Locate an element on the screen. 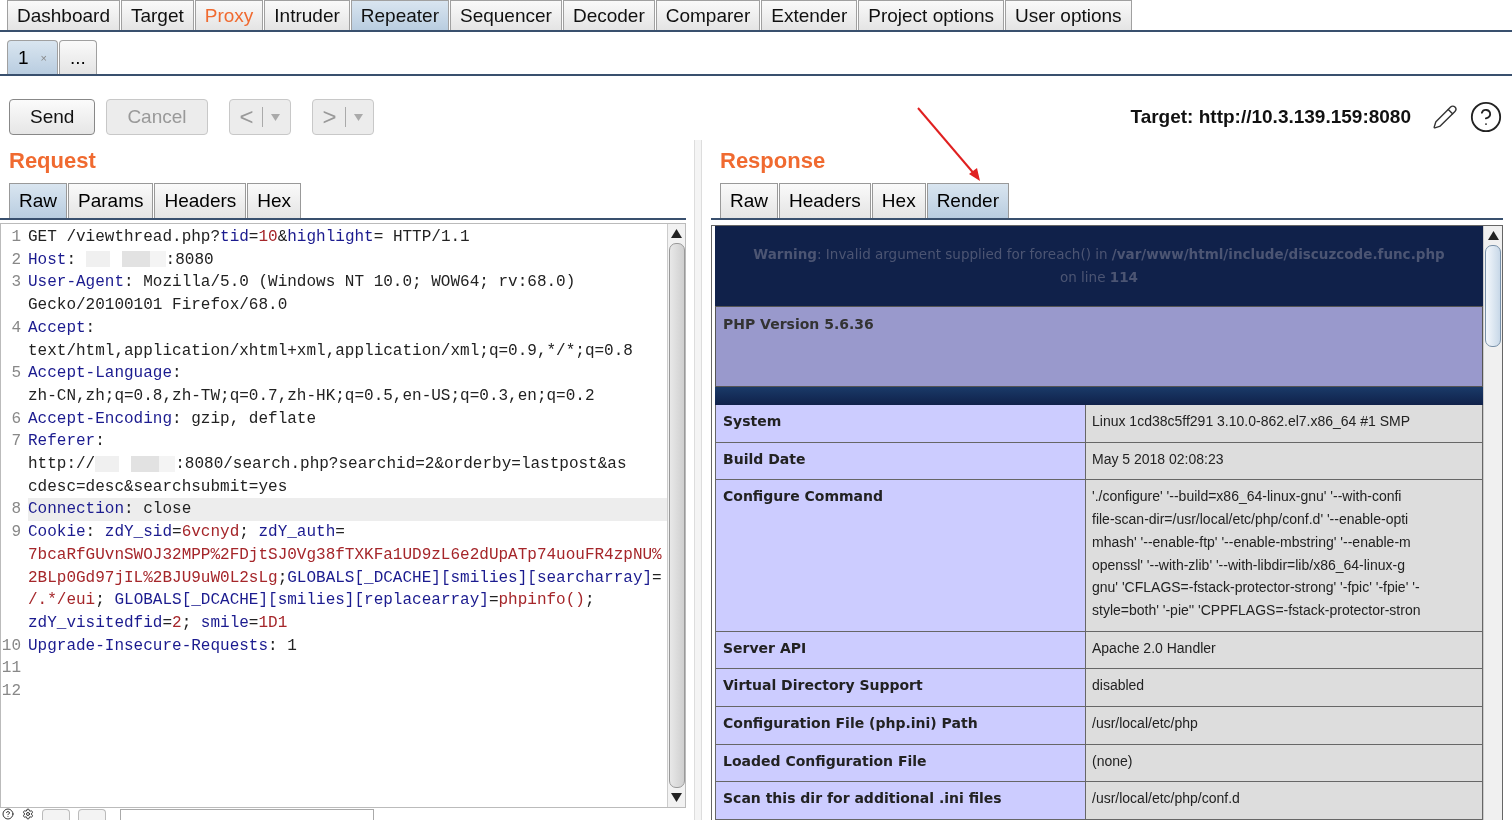 The image size is (1512, 820). request-title: Request is located at coordinates (52, 161).